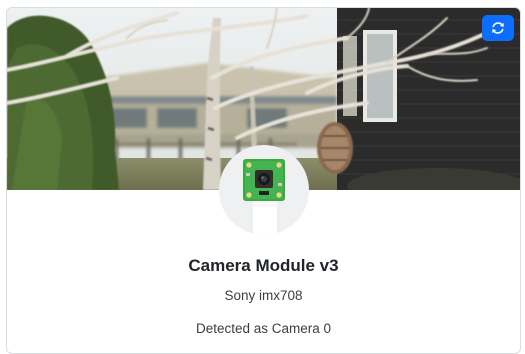  I want to click on sensor-model: Sony imx708, so click(263, 295).